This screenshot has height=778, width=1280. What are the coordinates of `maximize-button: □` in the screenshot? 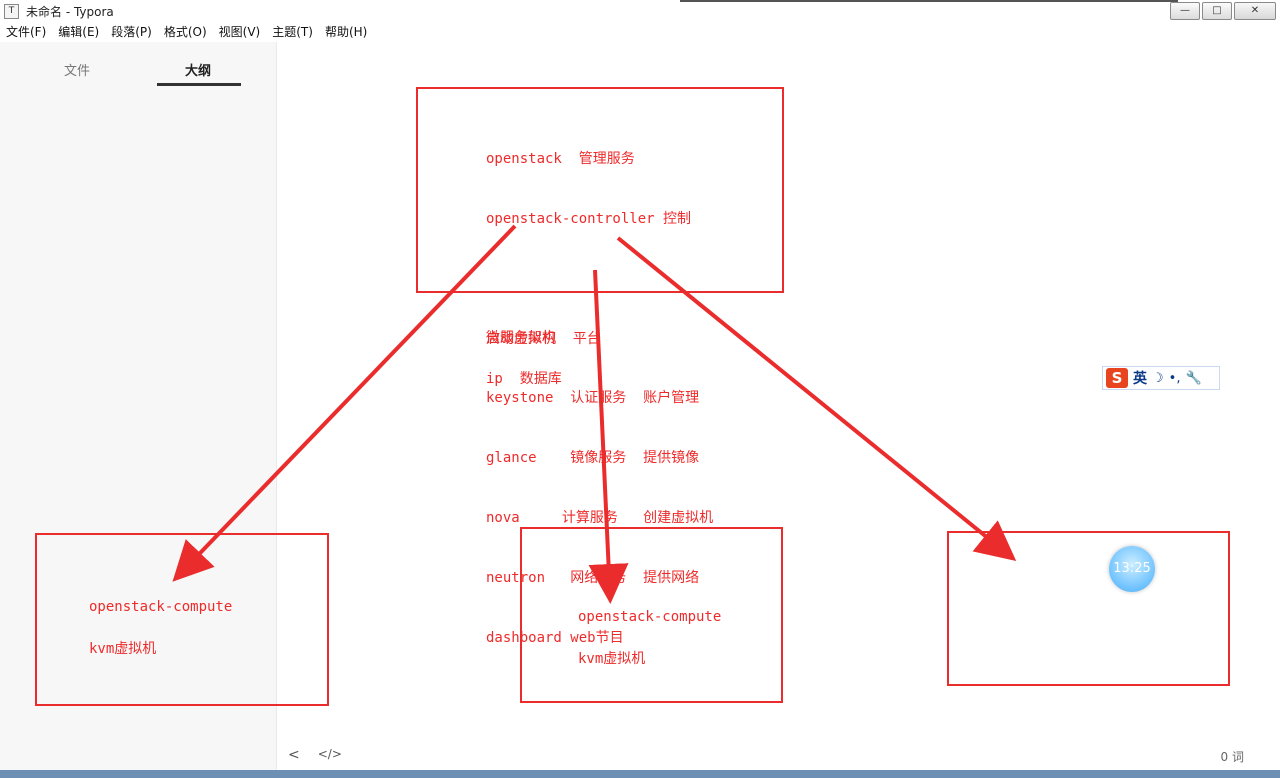 It's located at (1217, 11).